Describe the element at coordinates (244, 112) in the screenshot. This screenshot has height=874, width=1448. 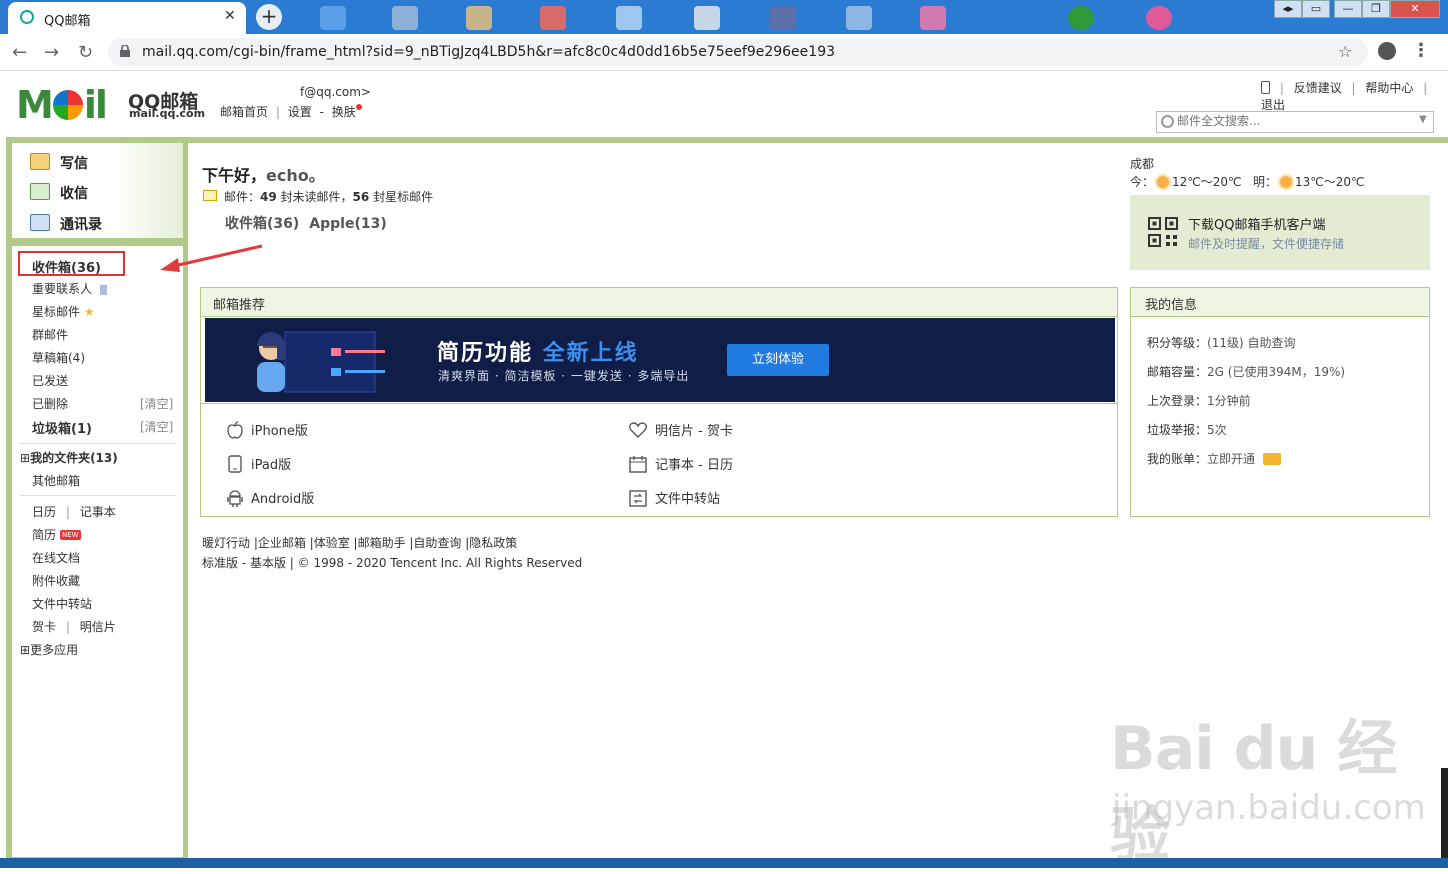
I see `mail-home-link: 邮箱首页` at that location.